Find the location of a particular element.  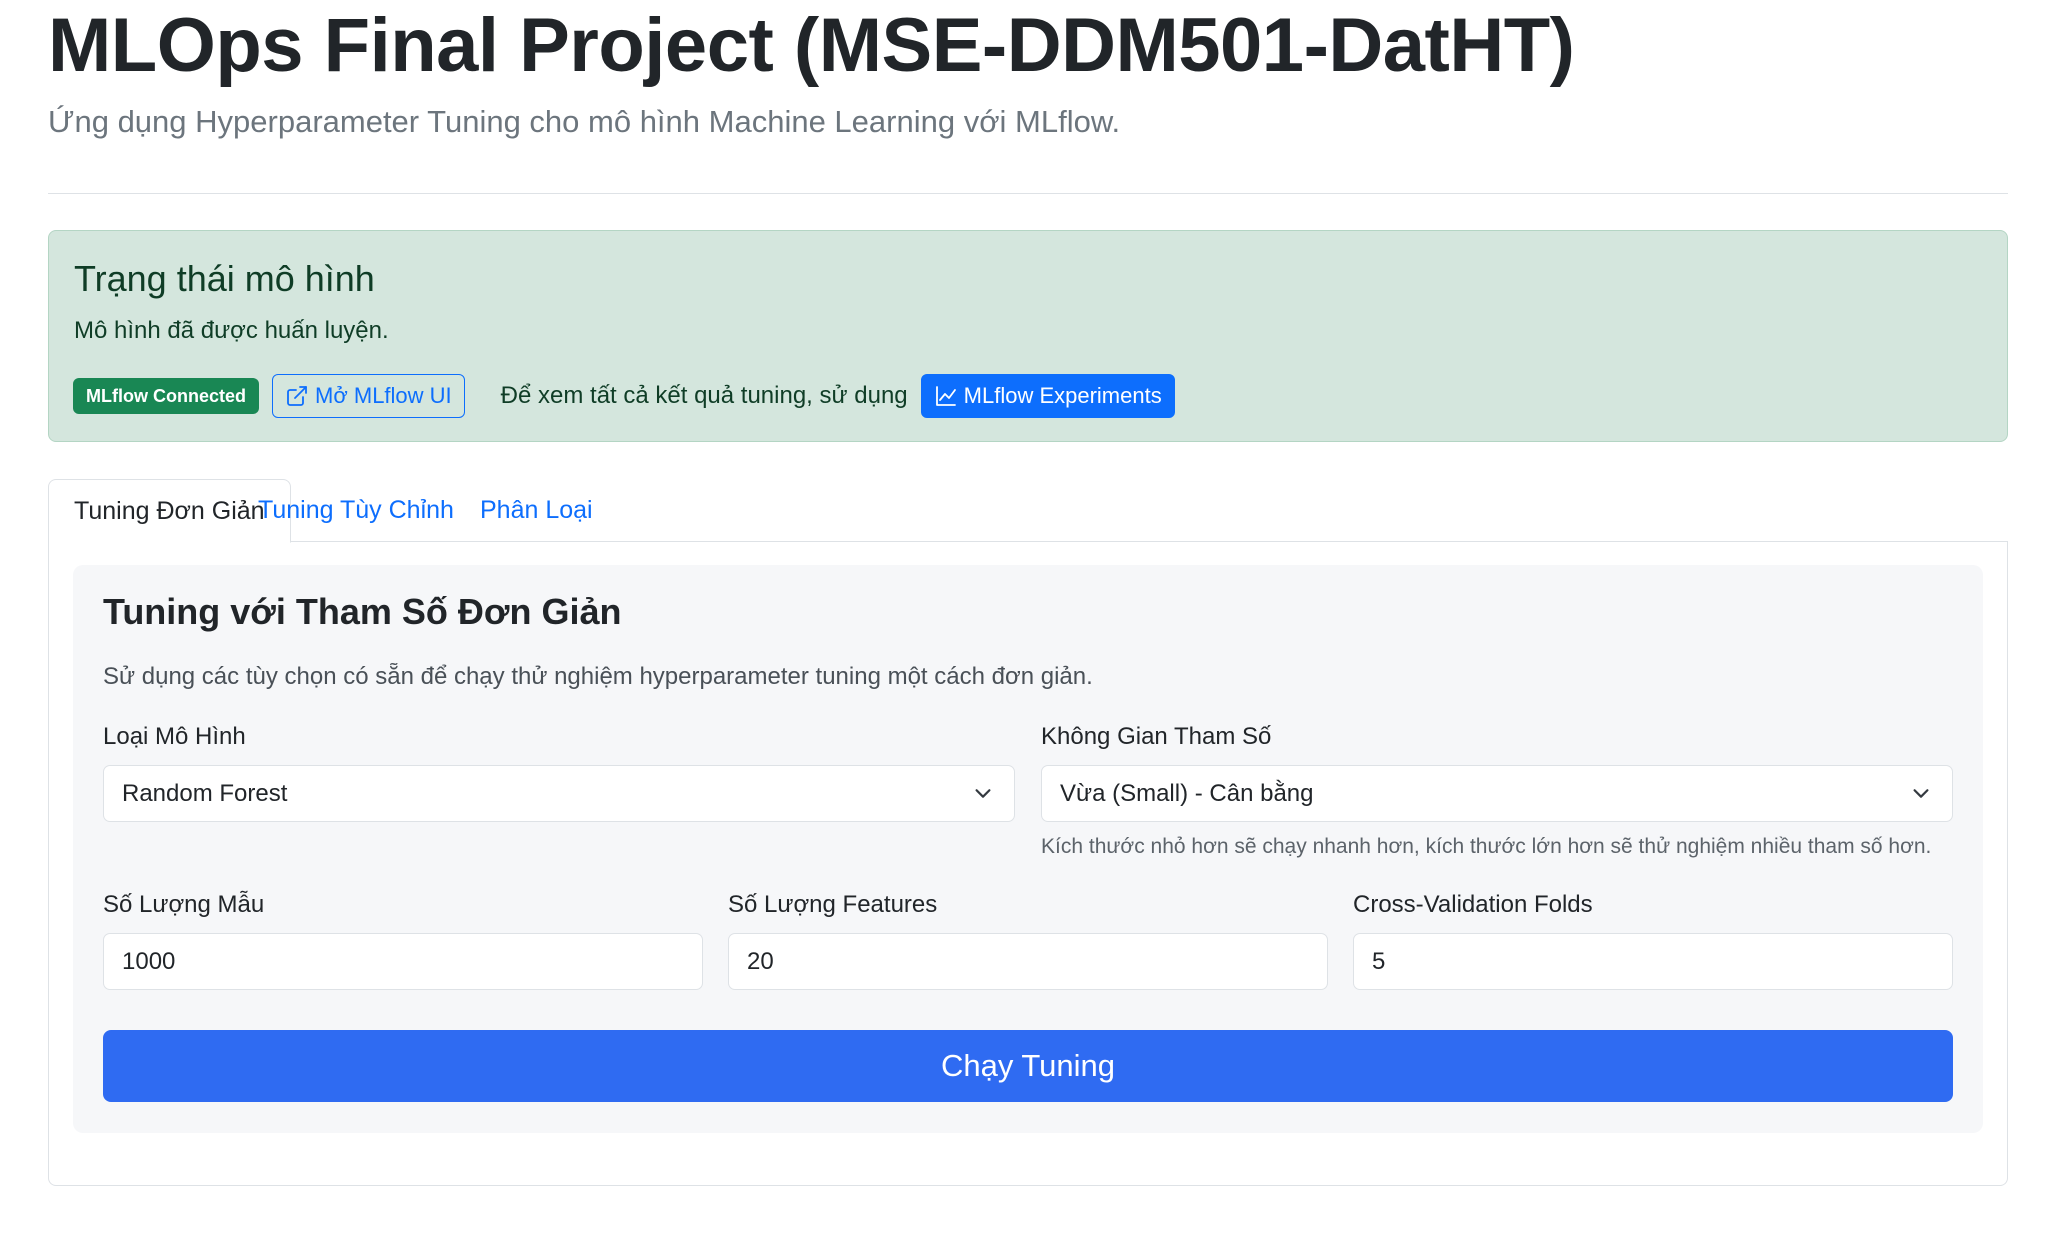

param-space-value: Vừa (Small) - Cân bằng is located at coordinates (1187, 793).